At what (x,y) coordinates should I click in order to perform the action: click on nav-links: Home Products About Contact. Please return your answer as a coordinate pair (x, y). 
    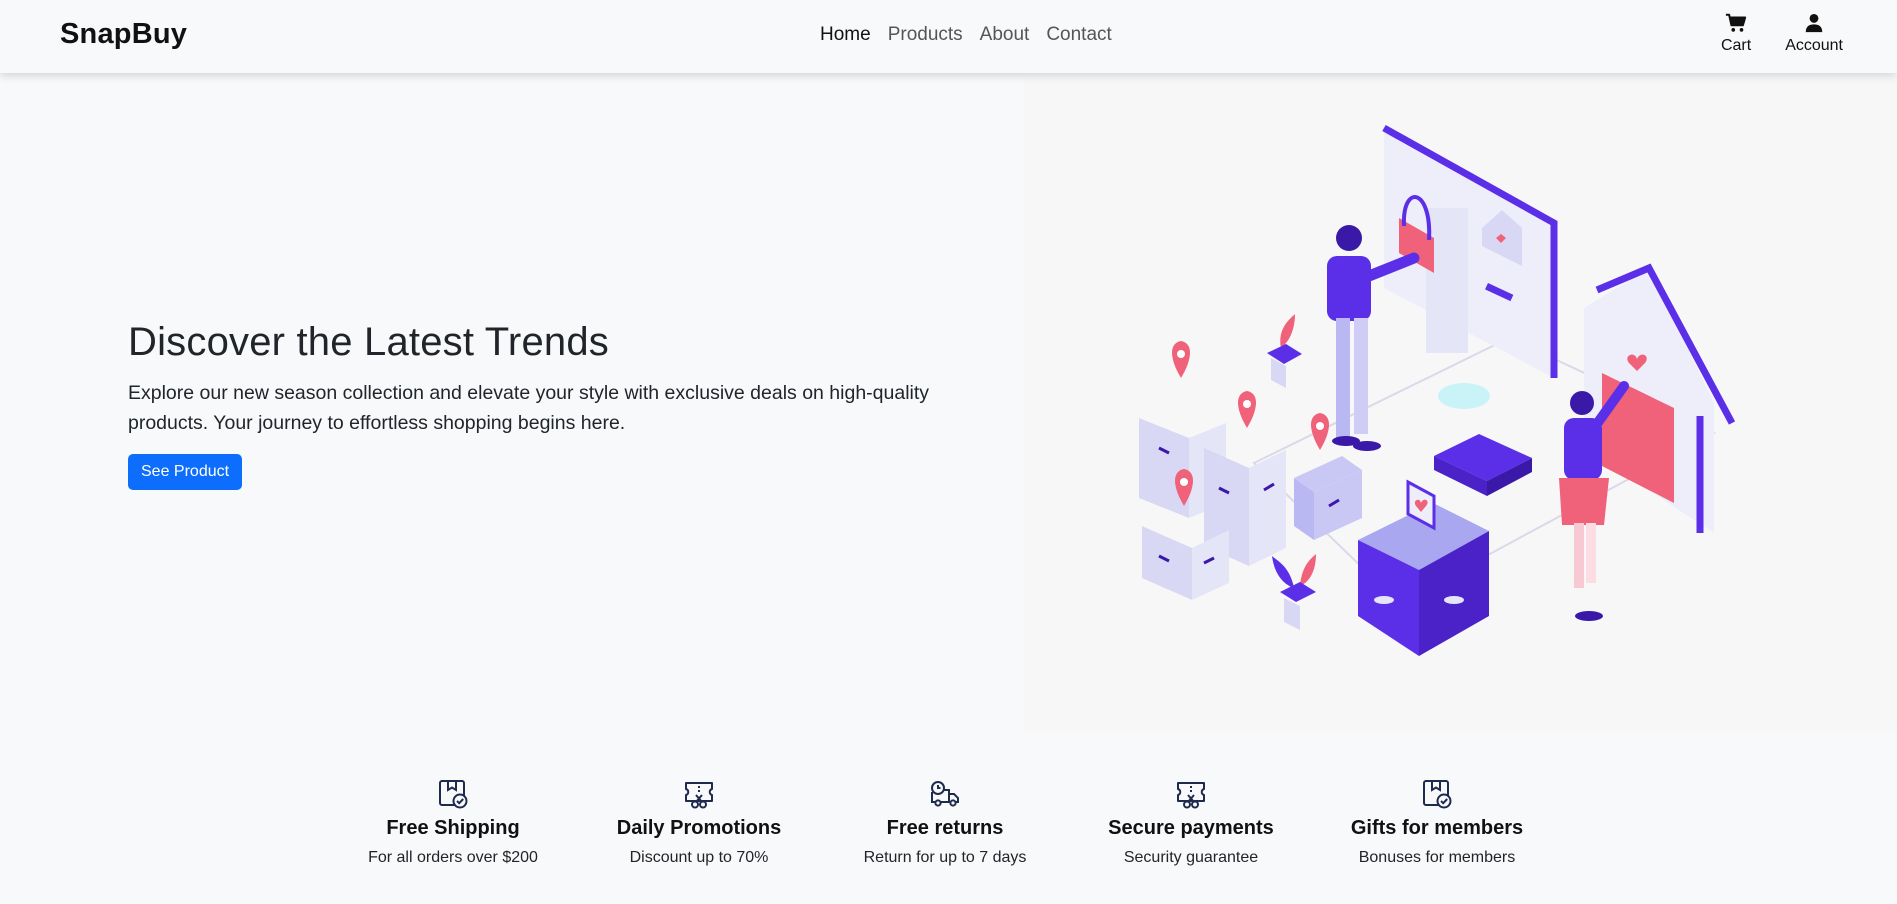
    Looking at the image, I should click on (966, 35).